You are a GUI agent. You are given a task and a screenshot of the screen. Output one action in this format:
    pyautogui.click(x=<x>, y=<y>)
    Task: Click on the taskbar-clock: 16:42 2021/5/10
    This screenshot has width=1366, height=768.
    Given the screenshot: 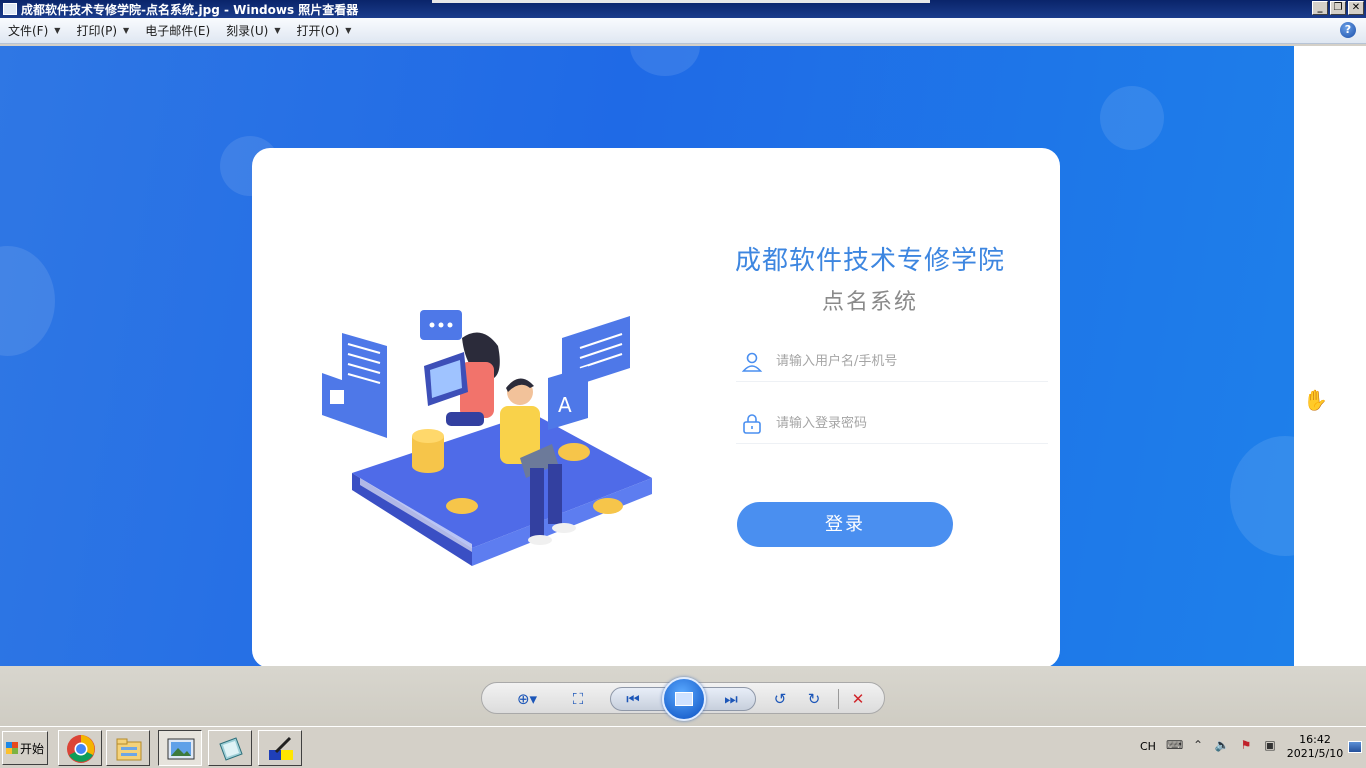 What is the action you would take?
    pyautogui.click(x=1315, y=747)
    